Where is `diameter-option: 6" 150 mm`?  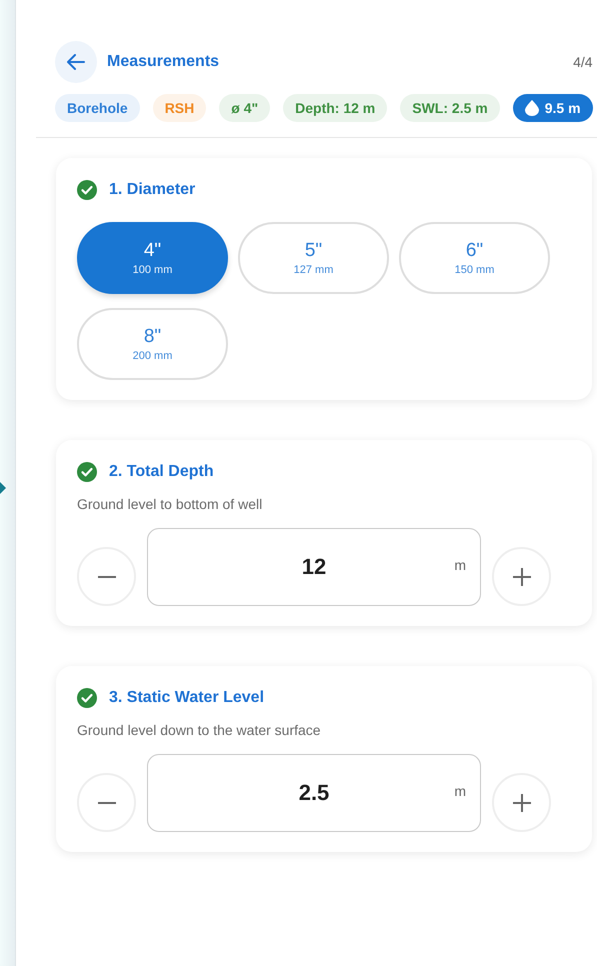
diameter-option: 6" 150 mm is located at coordinates (474, 258).